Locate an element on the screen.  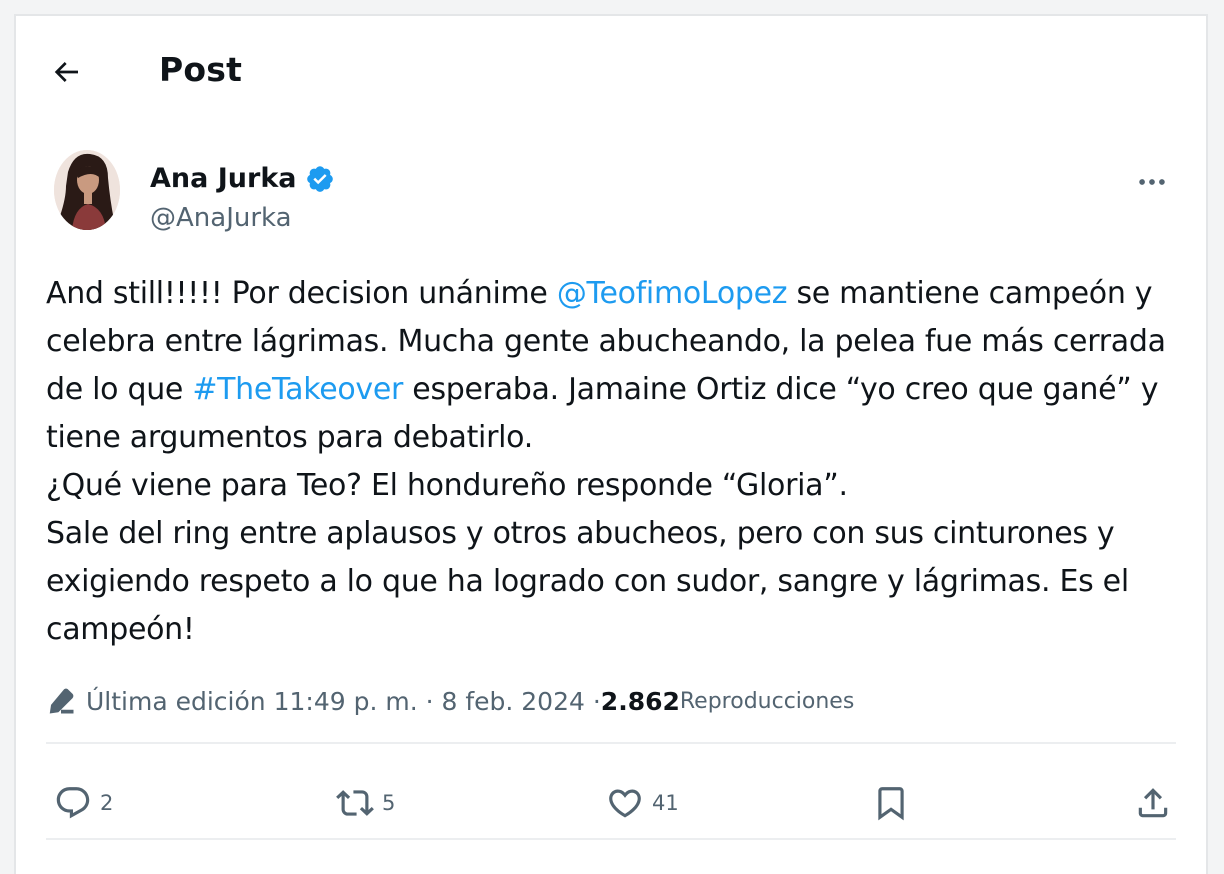
bookmark-icon is located at coordinates (891, 804).